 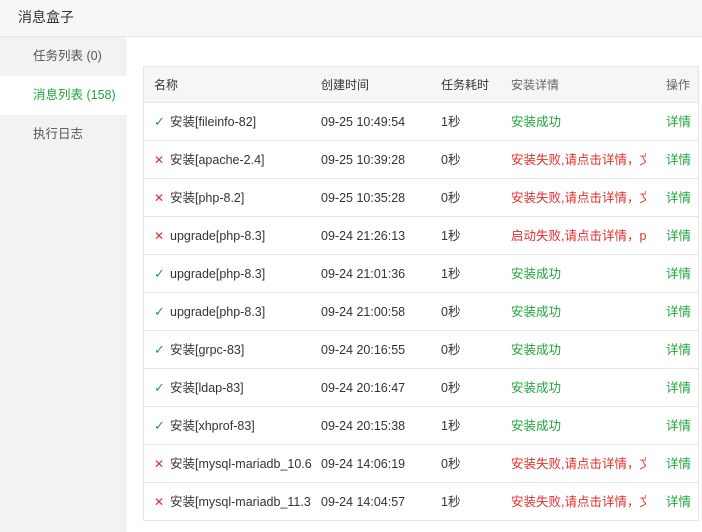 I want to click on table-row: ✓ 安装[xhprof-83] 09-24 20:15:38 1秒 安装成功 详情, so click(x=421, y=426).